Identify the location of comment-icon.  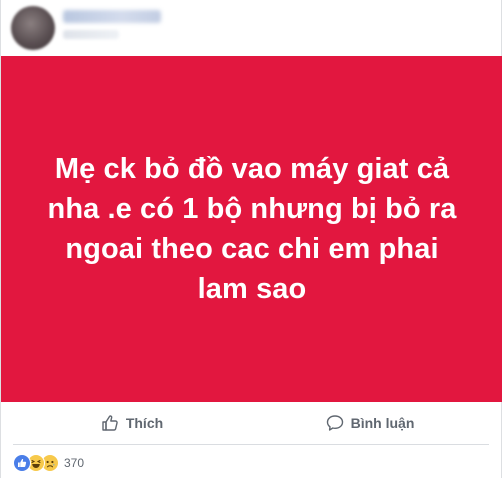
(334, 423).